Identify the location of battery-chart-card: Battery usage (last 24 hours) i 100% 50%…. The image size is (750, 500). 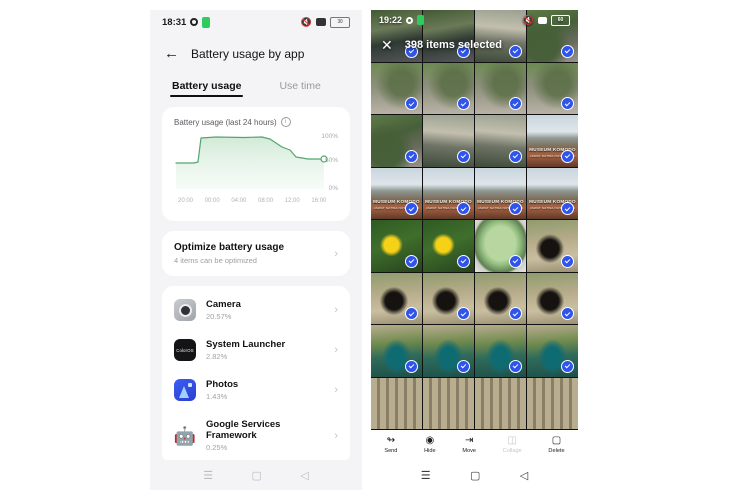
(256, 164).